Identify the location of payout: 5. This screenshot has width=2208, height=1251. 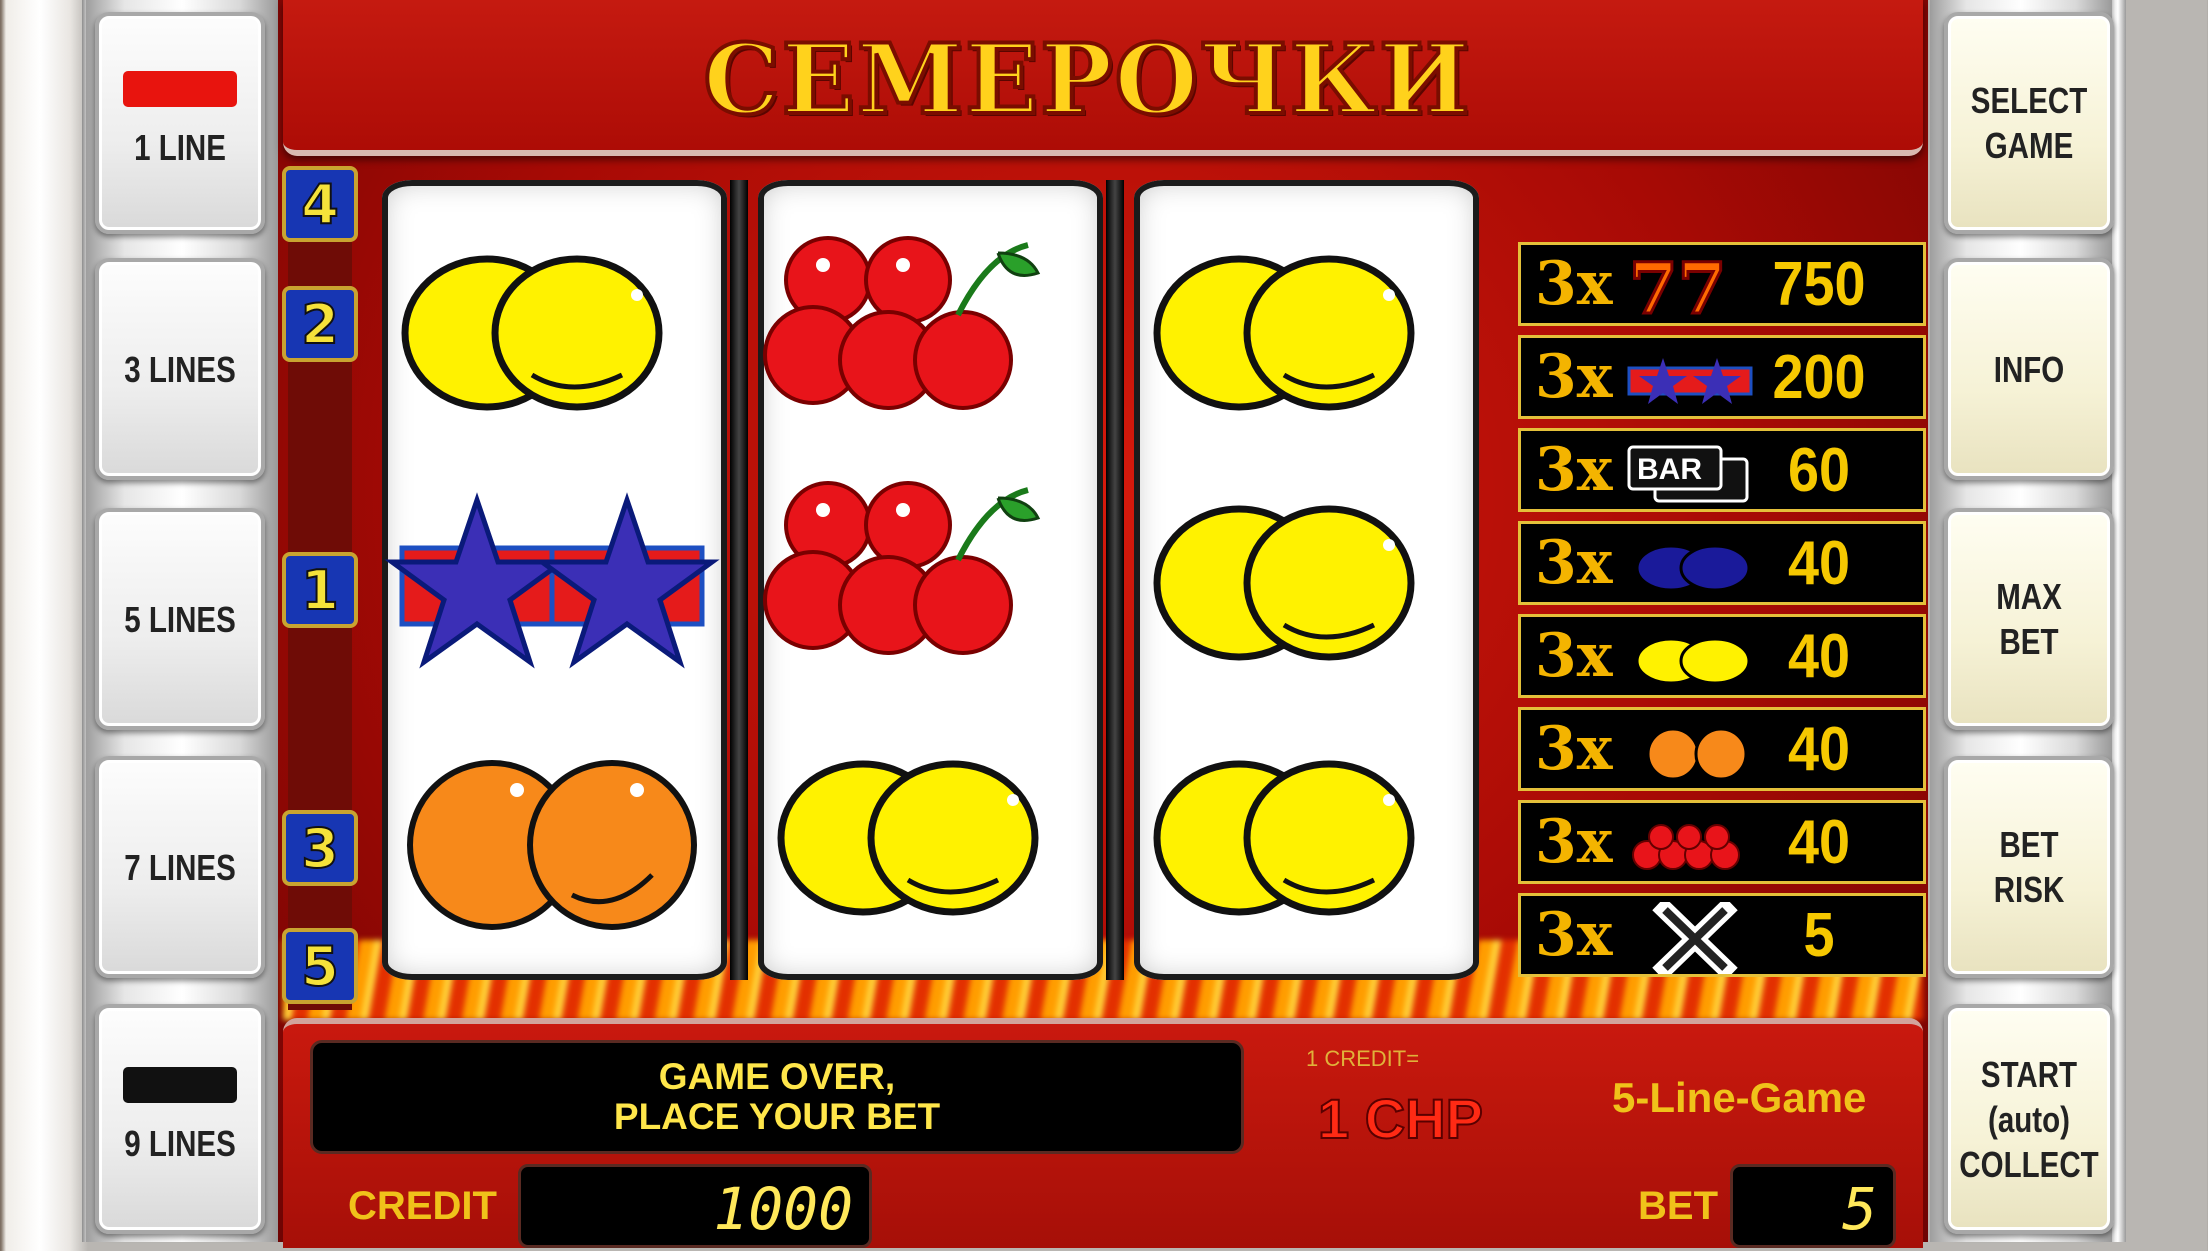
(1819, 935).